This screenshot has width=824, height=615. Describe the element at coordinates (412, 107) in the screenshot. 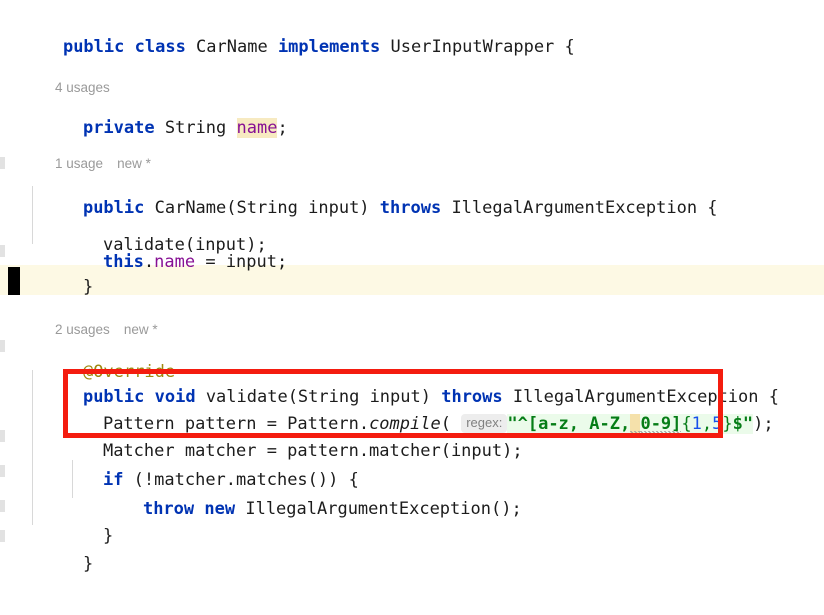

I see `code-line-field-declaration: private String name;` at that location.